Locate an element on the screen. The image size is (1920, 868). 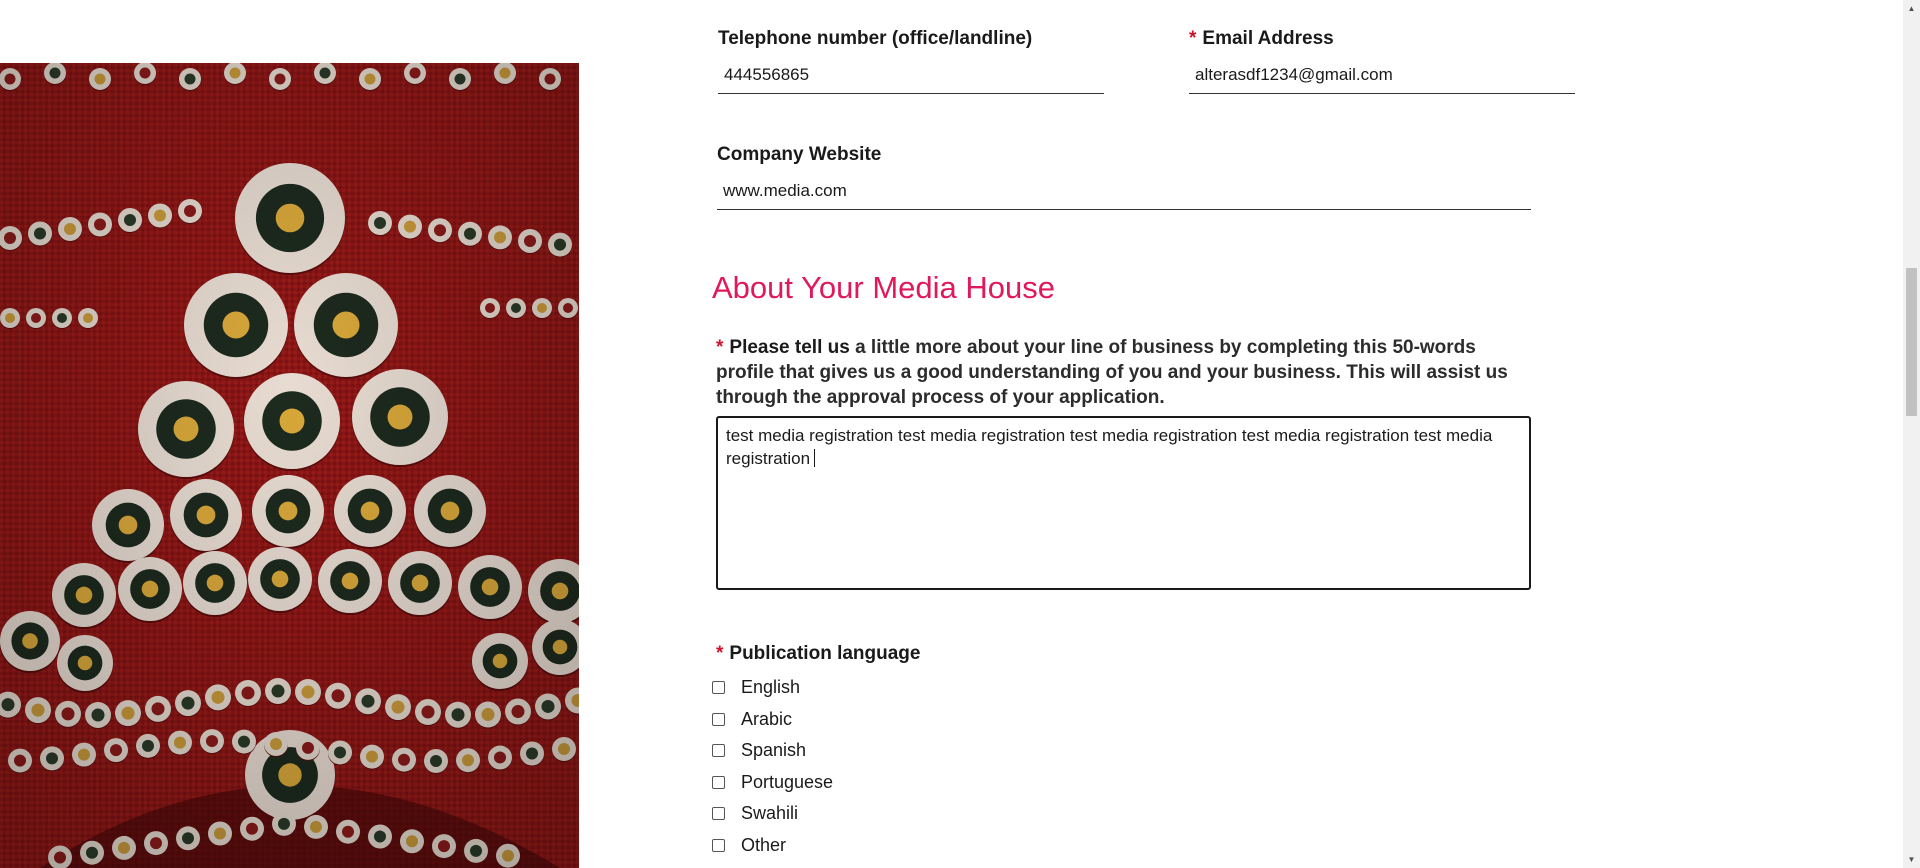
text-caret is located at coordinates (815, 458).